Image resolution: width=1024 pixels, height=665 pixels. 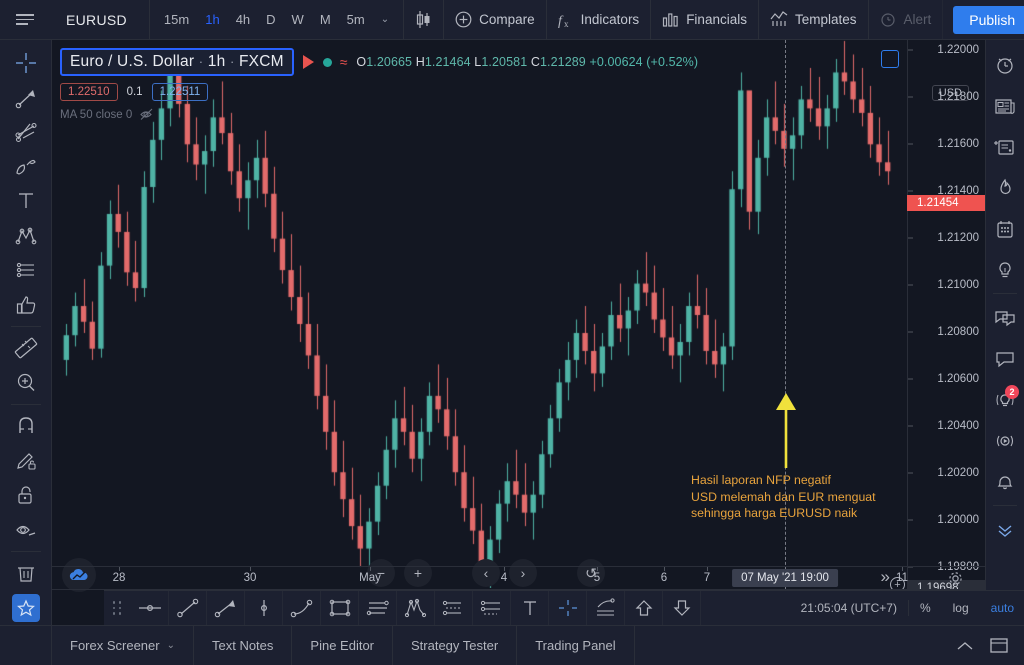 What do you see at coordinates (302, 608) in the screenshot?
I see `curve-icon` at bounding box center [302, 608].